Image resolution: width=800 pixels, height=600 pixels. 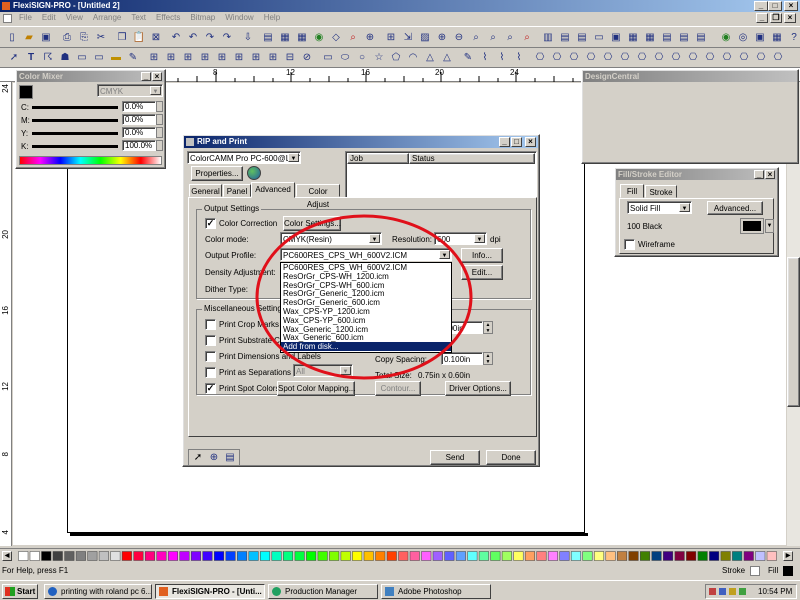 What do you see at coordinates (171, 58) in the screenshot?
I see `arrange-tool-2-icon: ⊞` at bounding box center [171, 58].